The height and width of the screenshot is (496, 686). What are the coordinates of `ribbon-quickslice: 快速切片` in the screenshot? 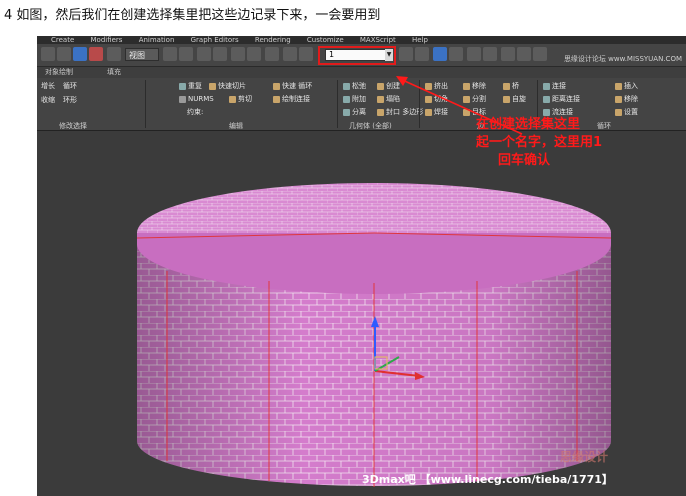 It's located at (227, 86).